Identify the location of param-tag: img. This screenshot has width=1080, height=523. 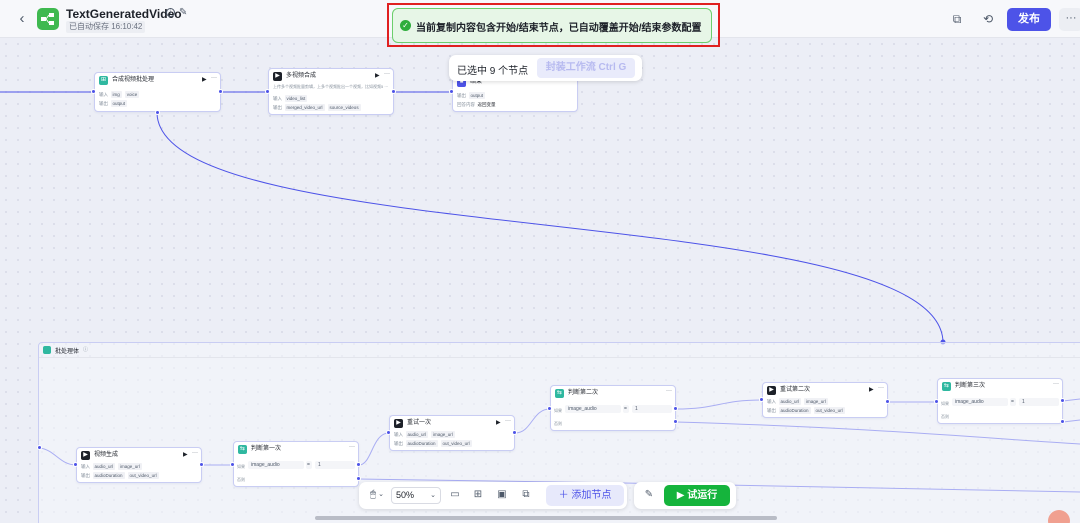
(116, 94).